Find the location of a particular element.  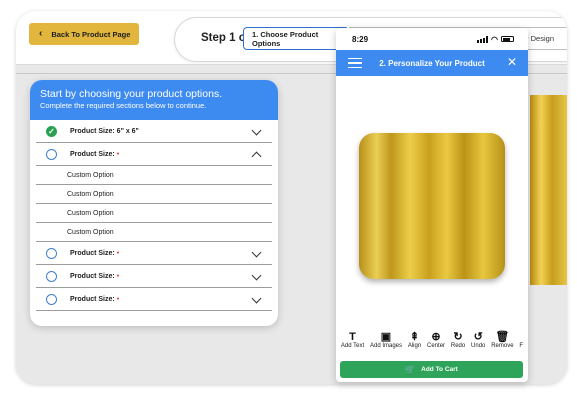

menu-icon is located at coordinates (355, 63).